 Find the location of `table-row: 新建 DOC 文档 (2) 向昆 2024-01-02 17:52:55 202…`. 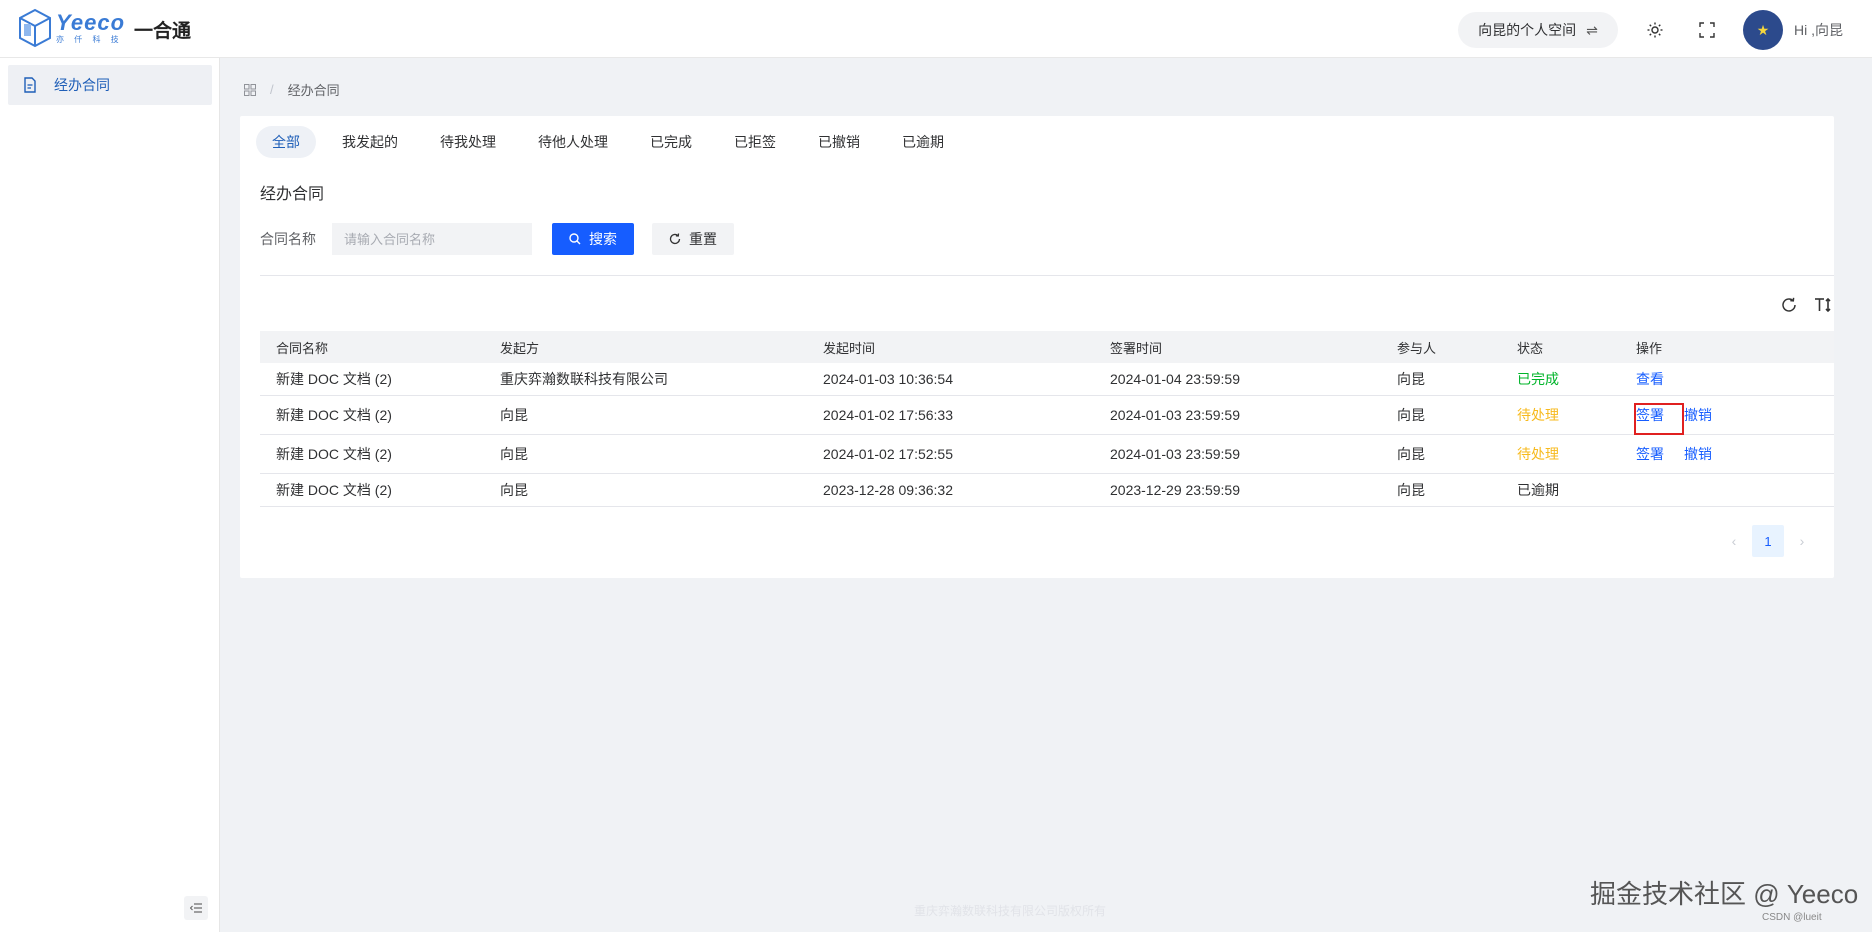

table-row: 新建 DOC 文档 (2) 向昆 2024-01-02 17:52:55 202… is located at coordinates (1047, 454).